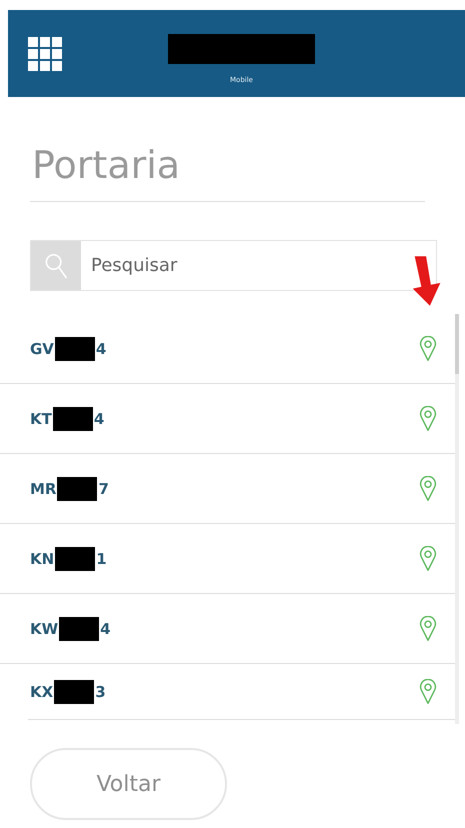 The width and height of the screenshot is (465, 828). Describe the element at coordinates (103, 489) in the screenshot. I see `plate-text: 7` at that location.